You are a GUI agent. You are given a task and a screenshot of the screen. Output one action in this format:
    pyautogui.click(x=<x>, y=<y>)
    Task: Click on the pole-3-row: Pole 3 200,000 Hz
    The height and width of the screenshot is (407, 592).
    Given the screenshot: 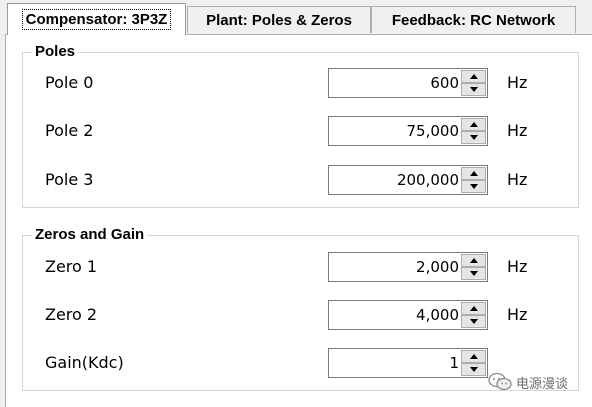 What is the action you would take?
    pyautogui.click(x=300, y=180)
    